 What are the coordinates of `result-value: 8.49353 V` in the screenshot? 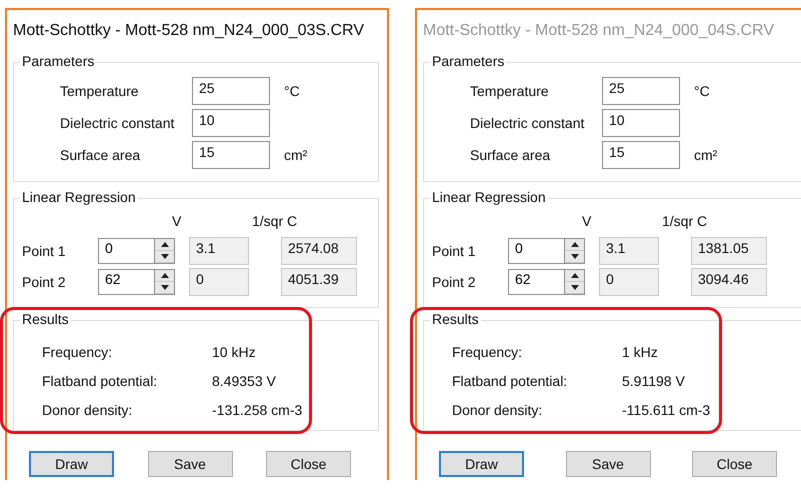 It's located at (244, 380).